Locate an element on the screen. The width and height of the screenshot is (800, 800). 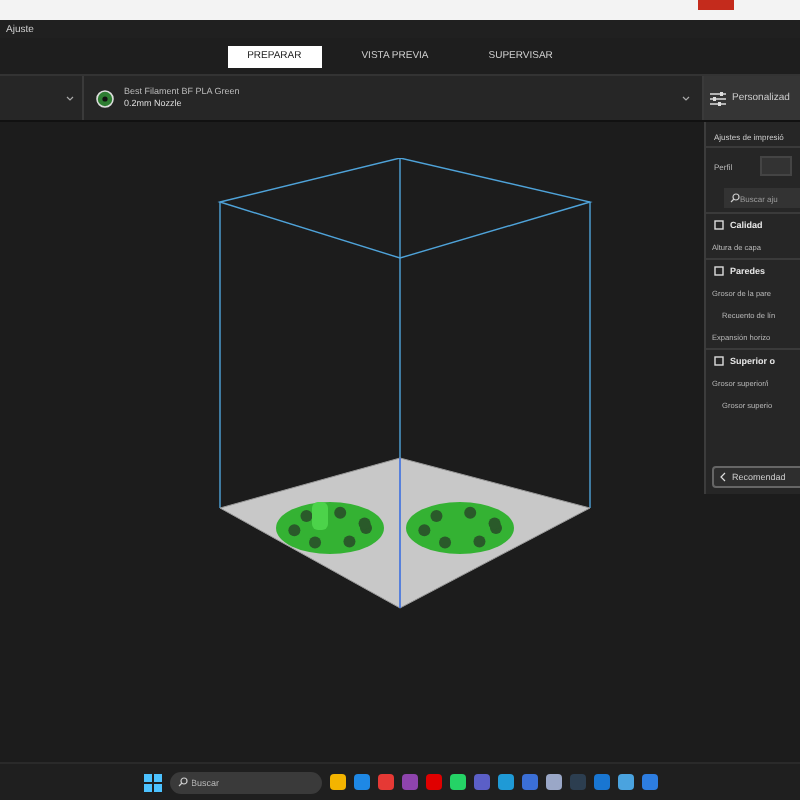
sliders-icon is located at coordinates (718, 98).